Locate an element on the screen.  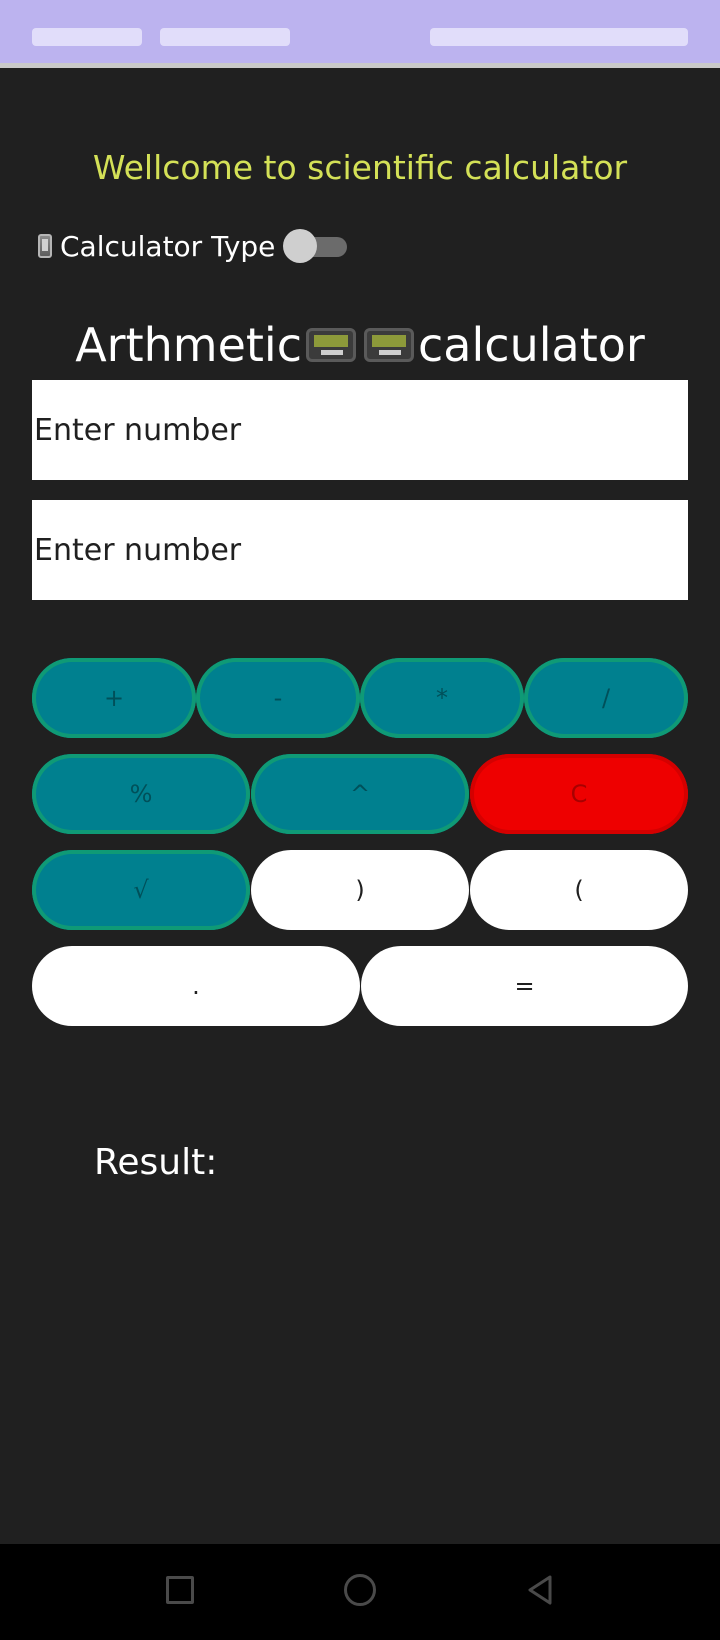
first-number-input is located at coordinates (360, 430).